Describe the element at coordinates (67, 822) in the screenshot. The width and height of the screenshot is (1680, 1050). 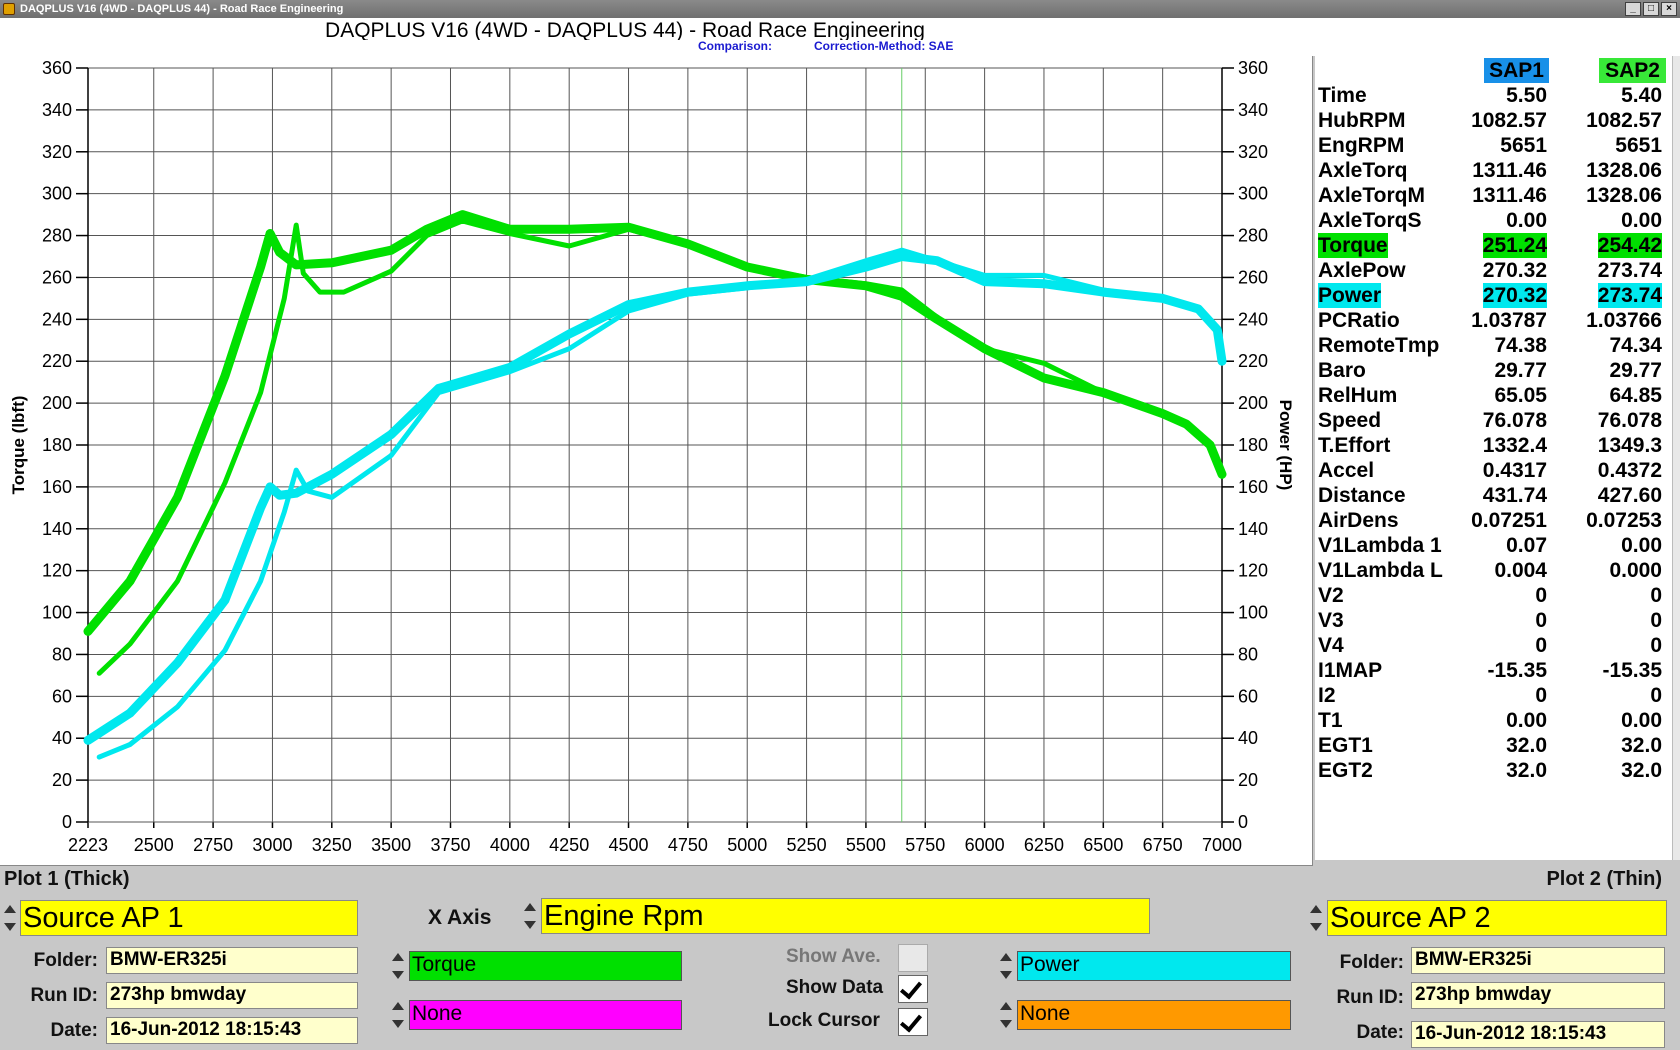
I see `y-tick-label-left: 0` at that location.